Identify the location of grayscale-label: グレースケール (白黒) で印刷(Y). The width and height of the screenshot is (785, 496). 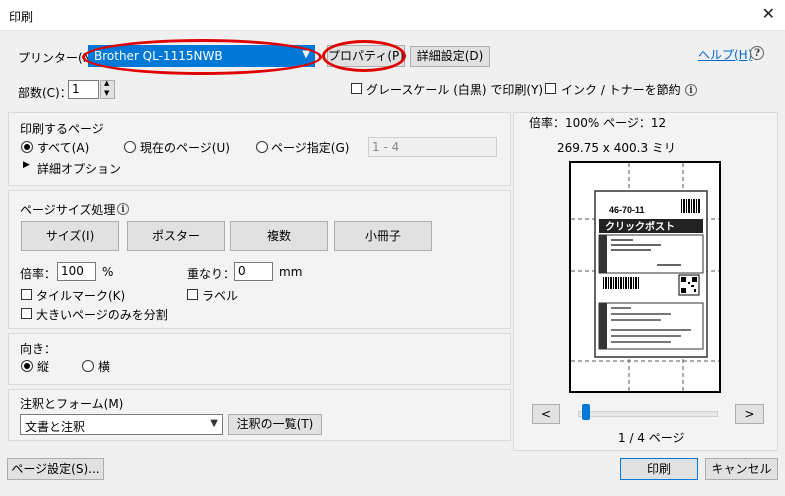
(455, 90).